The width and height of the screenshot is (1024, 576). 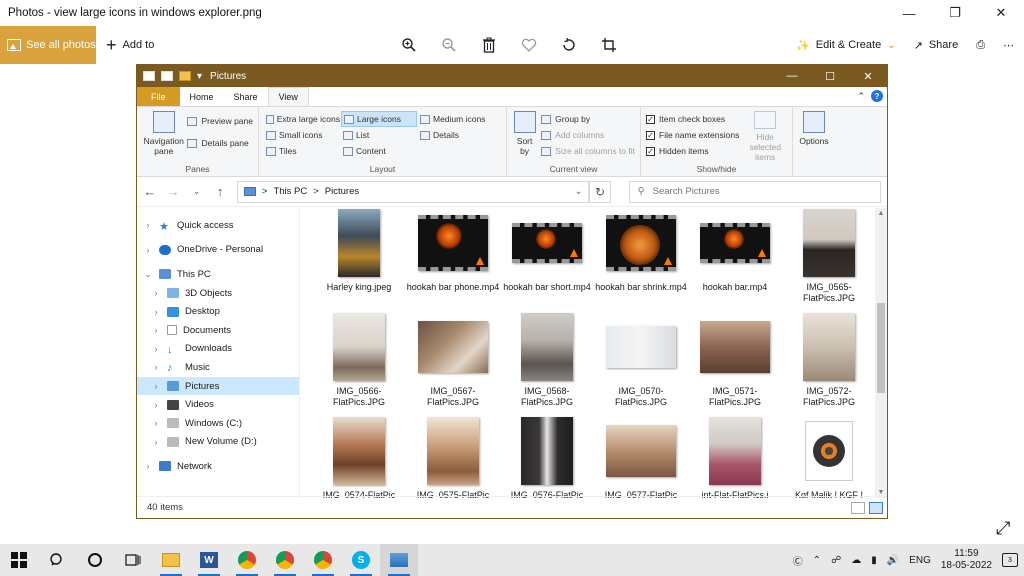 I want to click on item-check-boxes: ✓ Item check boxes, so click(x=692, y=119).